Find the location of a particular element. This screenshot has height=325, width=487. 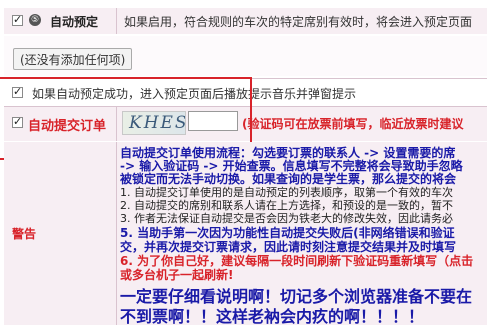

add-item-button: (还没有添加任何项) is located at coordinates (73, 59).